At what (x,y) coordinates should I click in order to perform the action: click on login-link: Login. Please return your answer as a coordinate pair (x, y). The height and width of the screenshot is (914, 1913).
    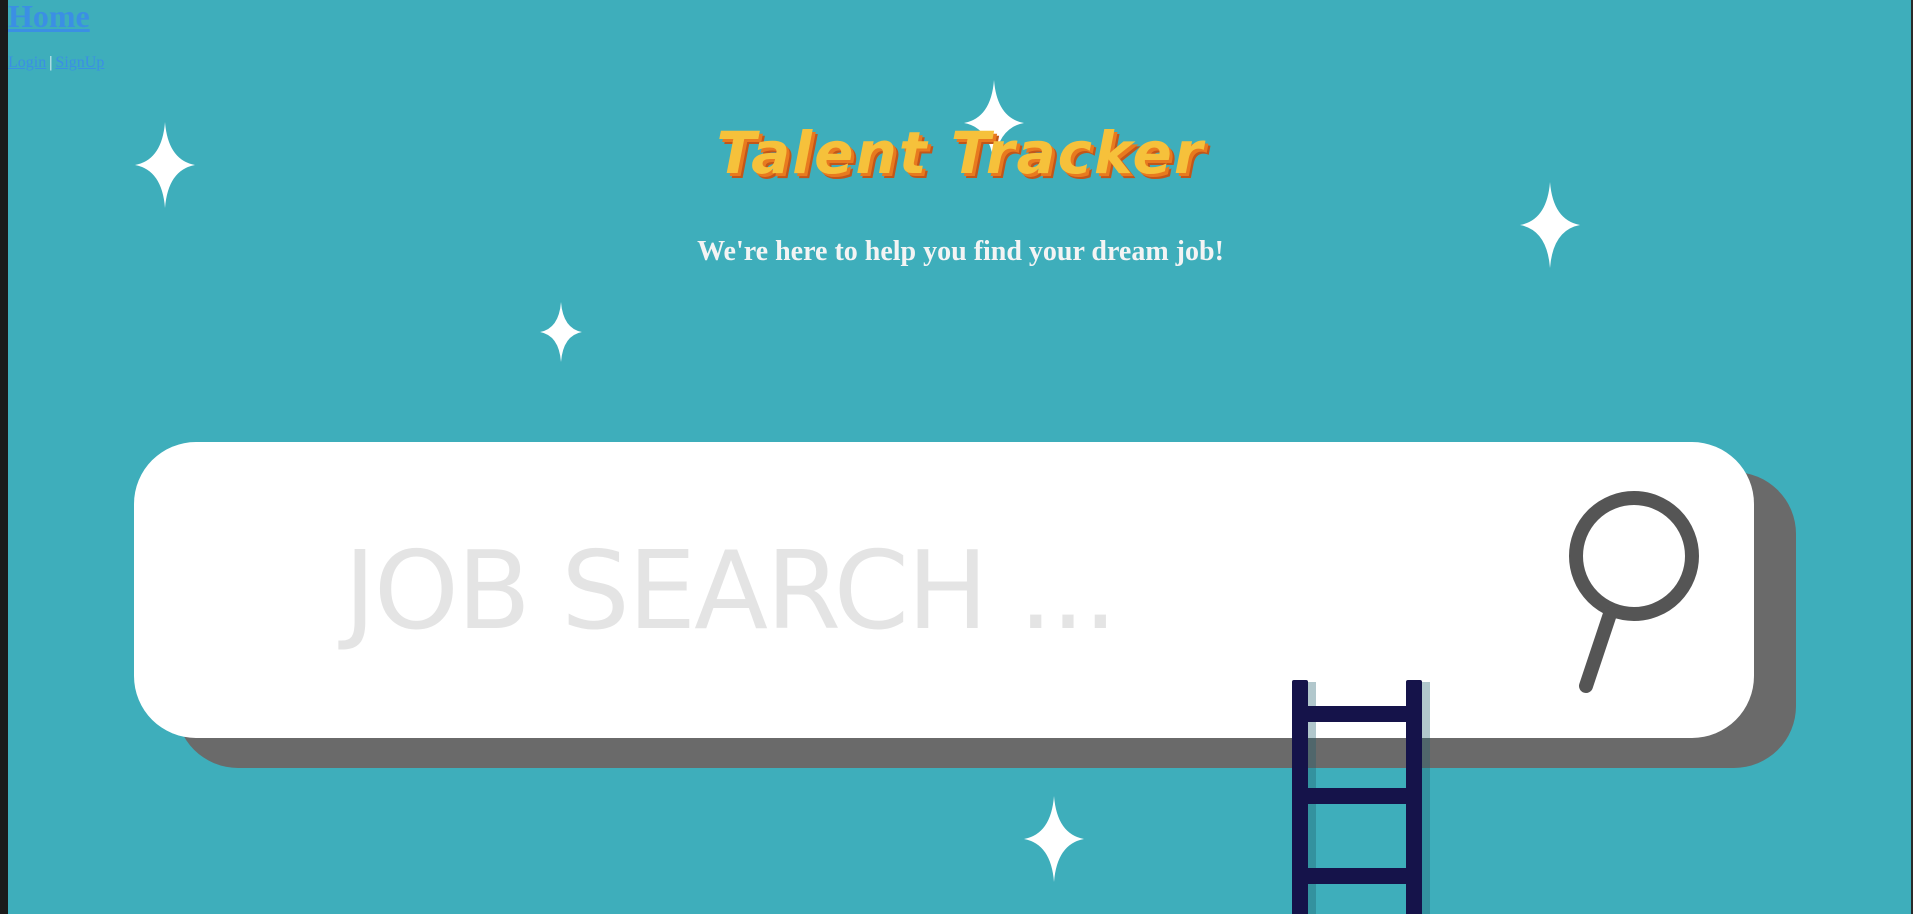
    Looking at the image, I should click on (27, 62).